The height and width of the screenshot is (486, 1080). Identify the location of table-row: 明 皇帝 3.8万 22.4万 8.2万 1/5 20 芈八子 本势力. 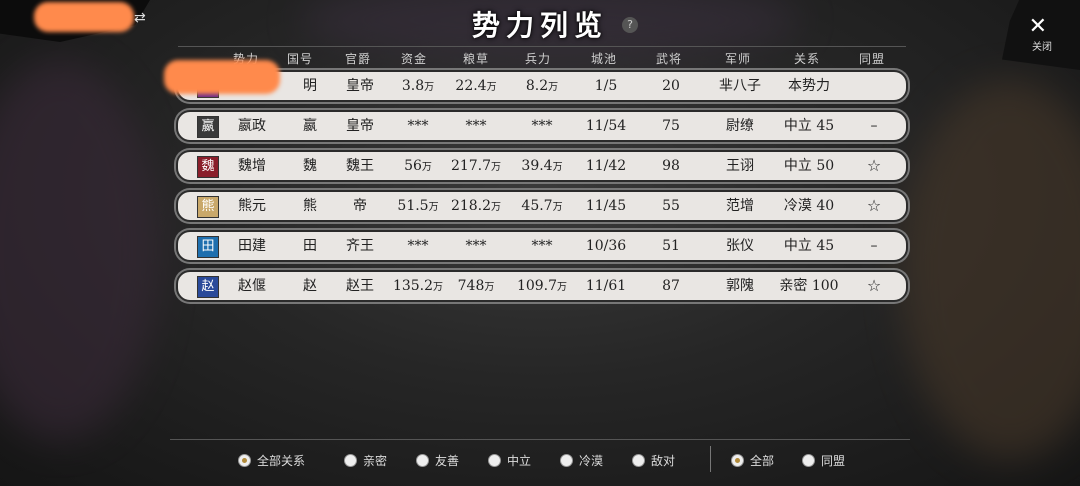
(542, 86).